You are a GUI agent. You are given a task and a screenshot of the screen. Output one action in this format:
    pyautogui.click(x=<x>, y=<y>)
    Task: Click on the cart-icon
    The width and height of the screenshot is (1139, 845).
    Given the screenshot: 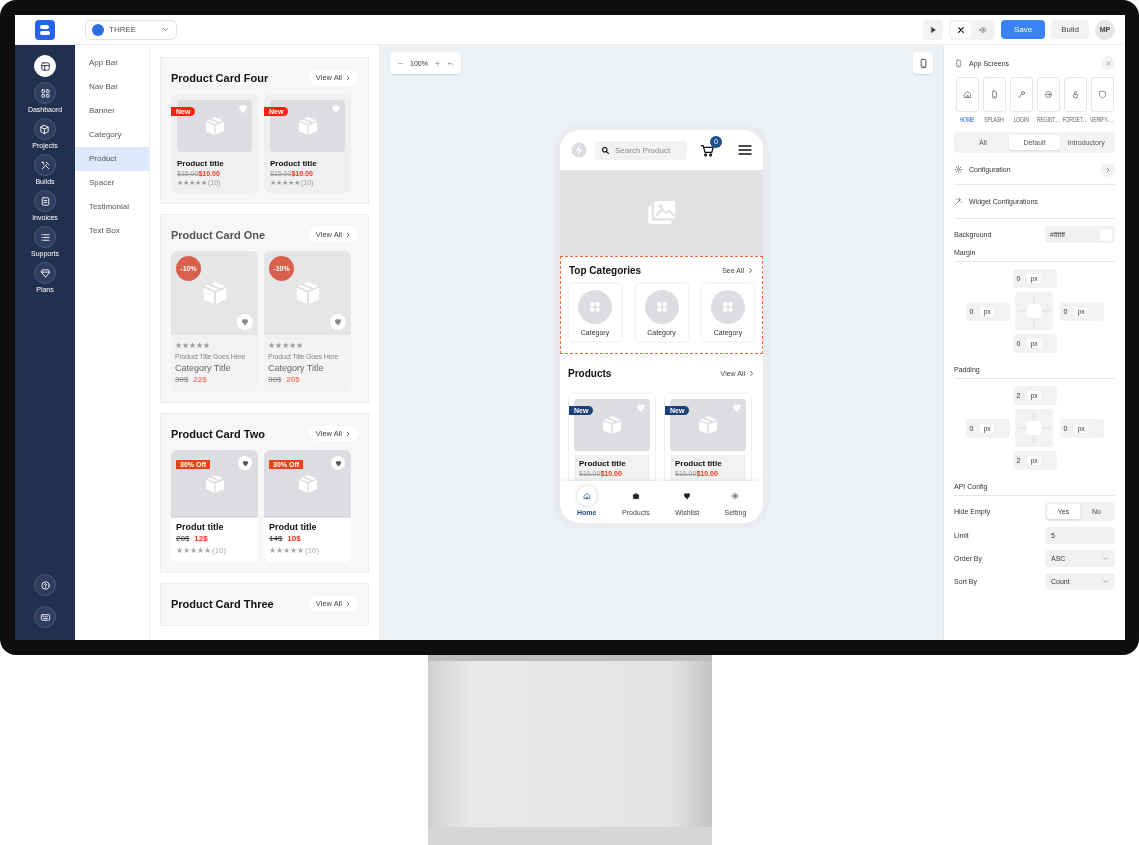 What is the action you would take?
    pyautogui.click(x=707, y=150)
    